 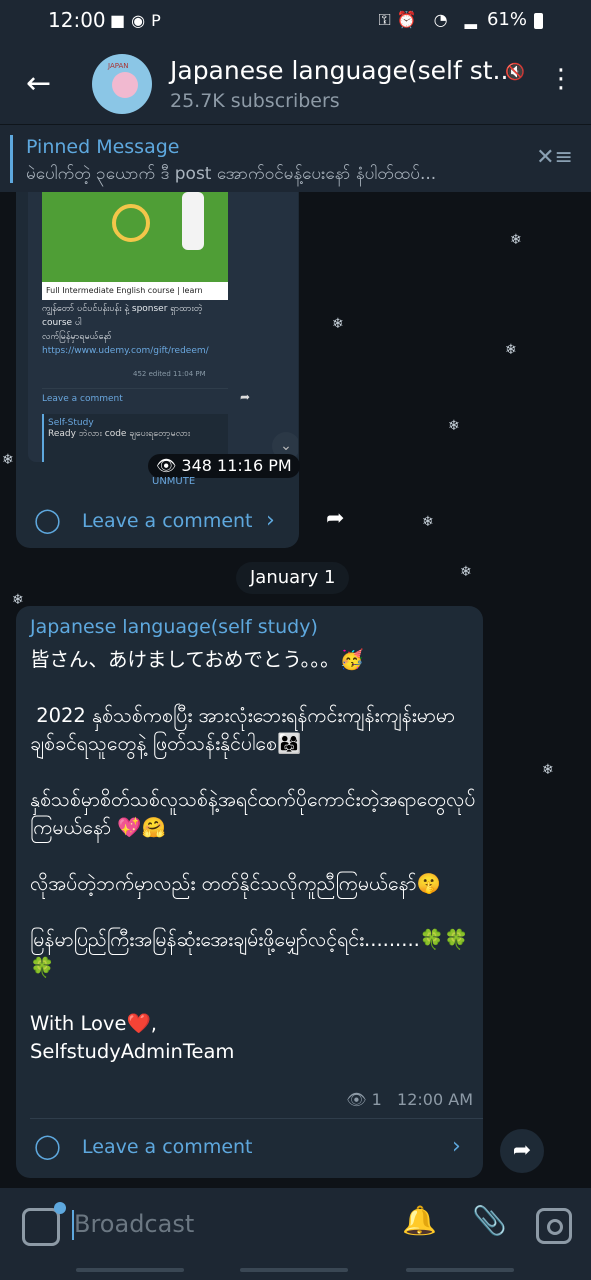 What do you see at coordinates (254, 465) in the screenshot?
I see `message-time: 11:16 PM` at bounding box center [254, 465].